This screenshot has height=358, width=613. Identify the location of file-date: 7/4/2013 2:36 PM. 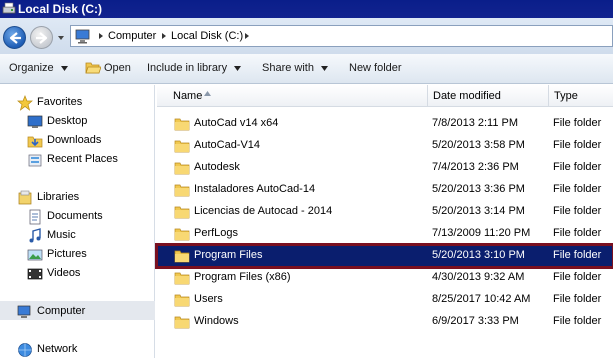
(475, 167).